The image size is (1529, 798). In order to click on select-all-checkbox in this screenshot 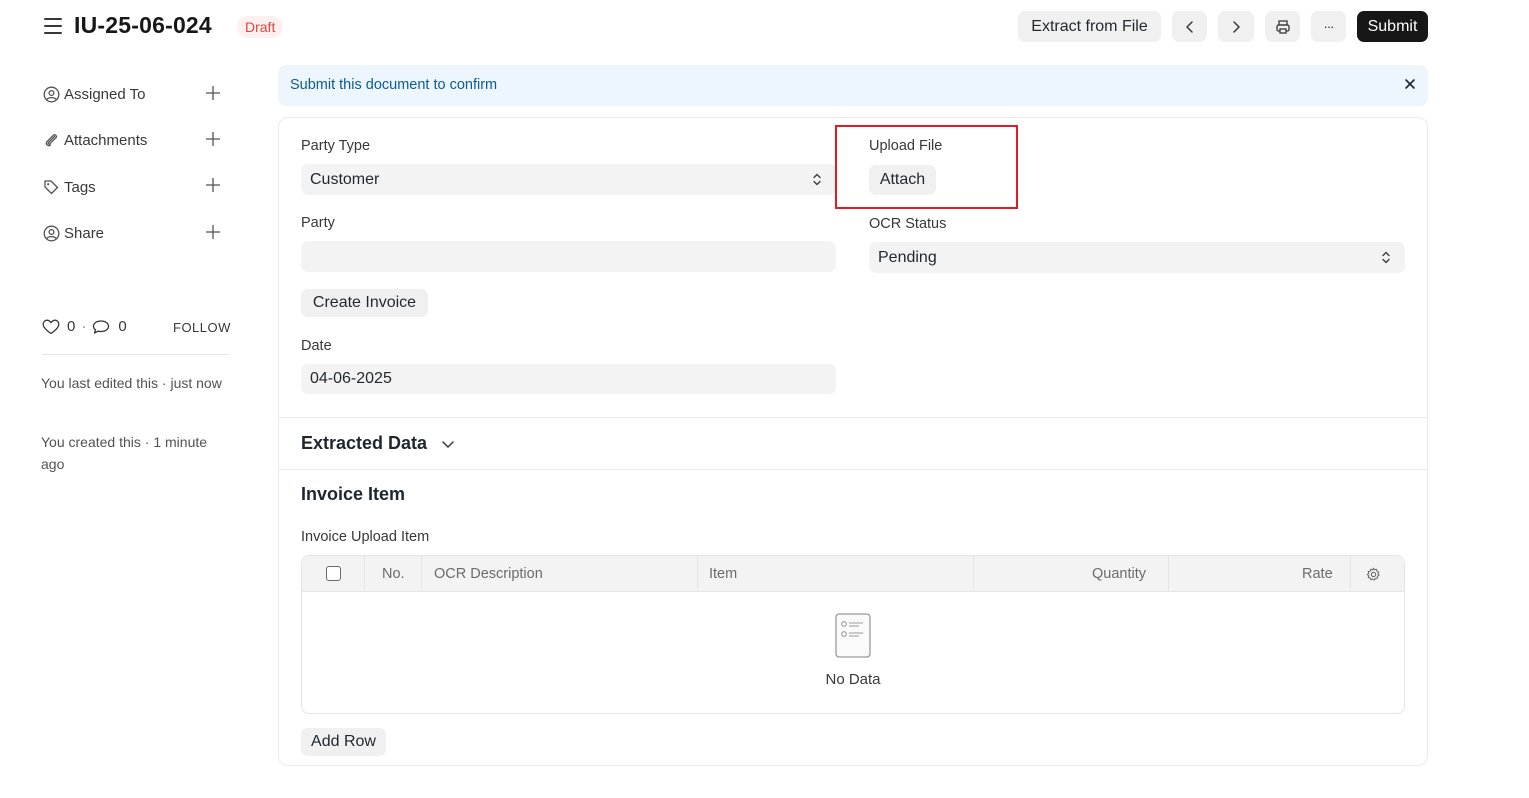, I will do `click(333, 573)`.